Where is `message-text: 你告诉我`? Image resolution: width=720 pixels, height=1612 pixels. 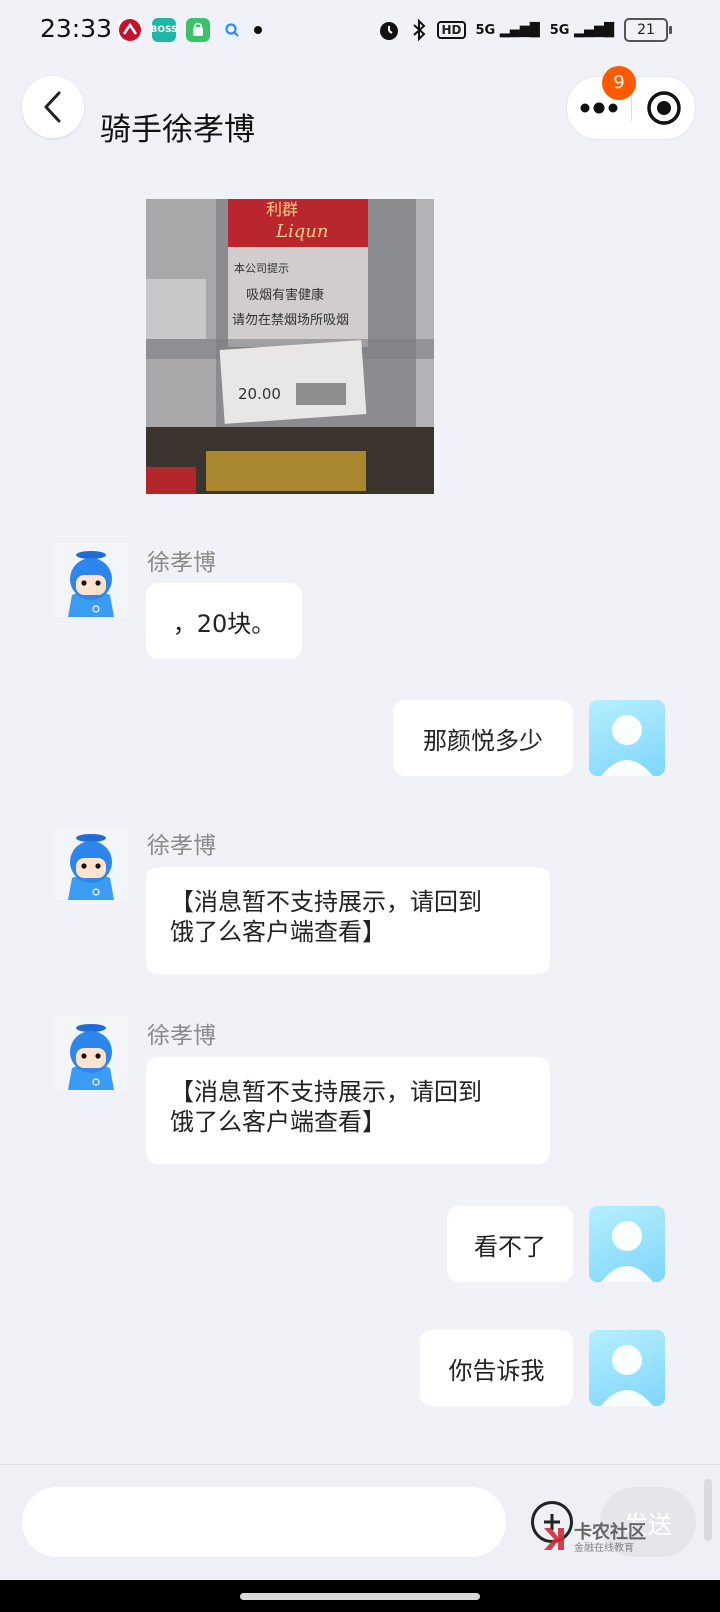 message-text: 你告诉我 is located at coordinates (496, 1370).